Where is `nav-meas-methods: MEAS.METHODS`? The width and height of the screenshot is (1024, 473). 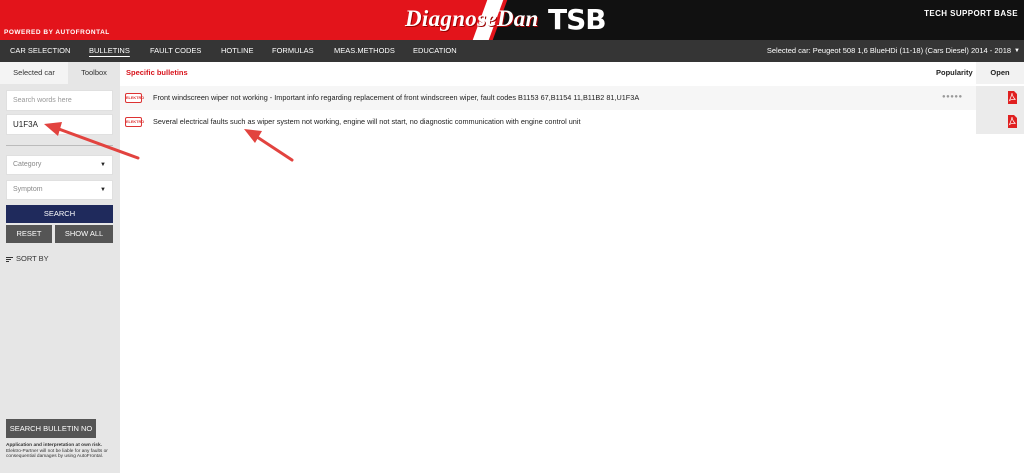 nav-meas-methods: MEAS.METHODS is located at coordinates (364, 51).